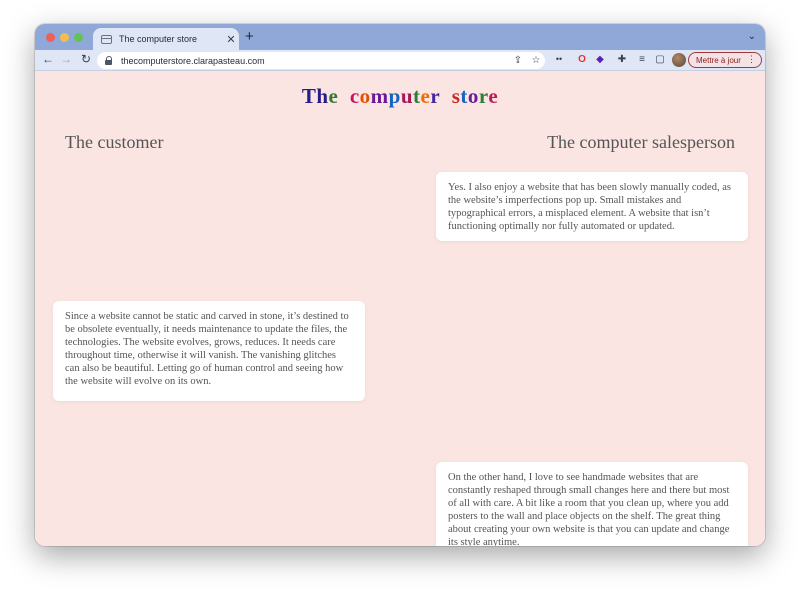  What do you see at coordinates (50, 37) in the screenshot?
I see `close-window-button` at bounding box center [50, 37].